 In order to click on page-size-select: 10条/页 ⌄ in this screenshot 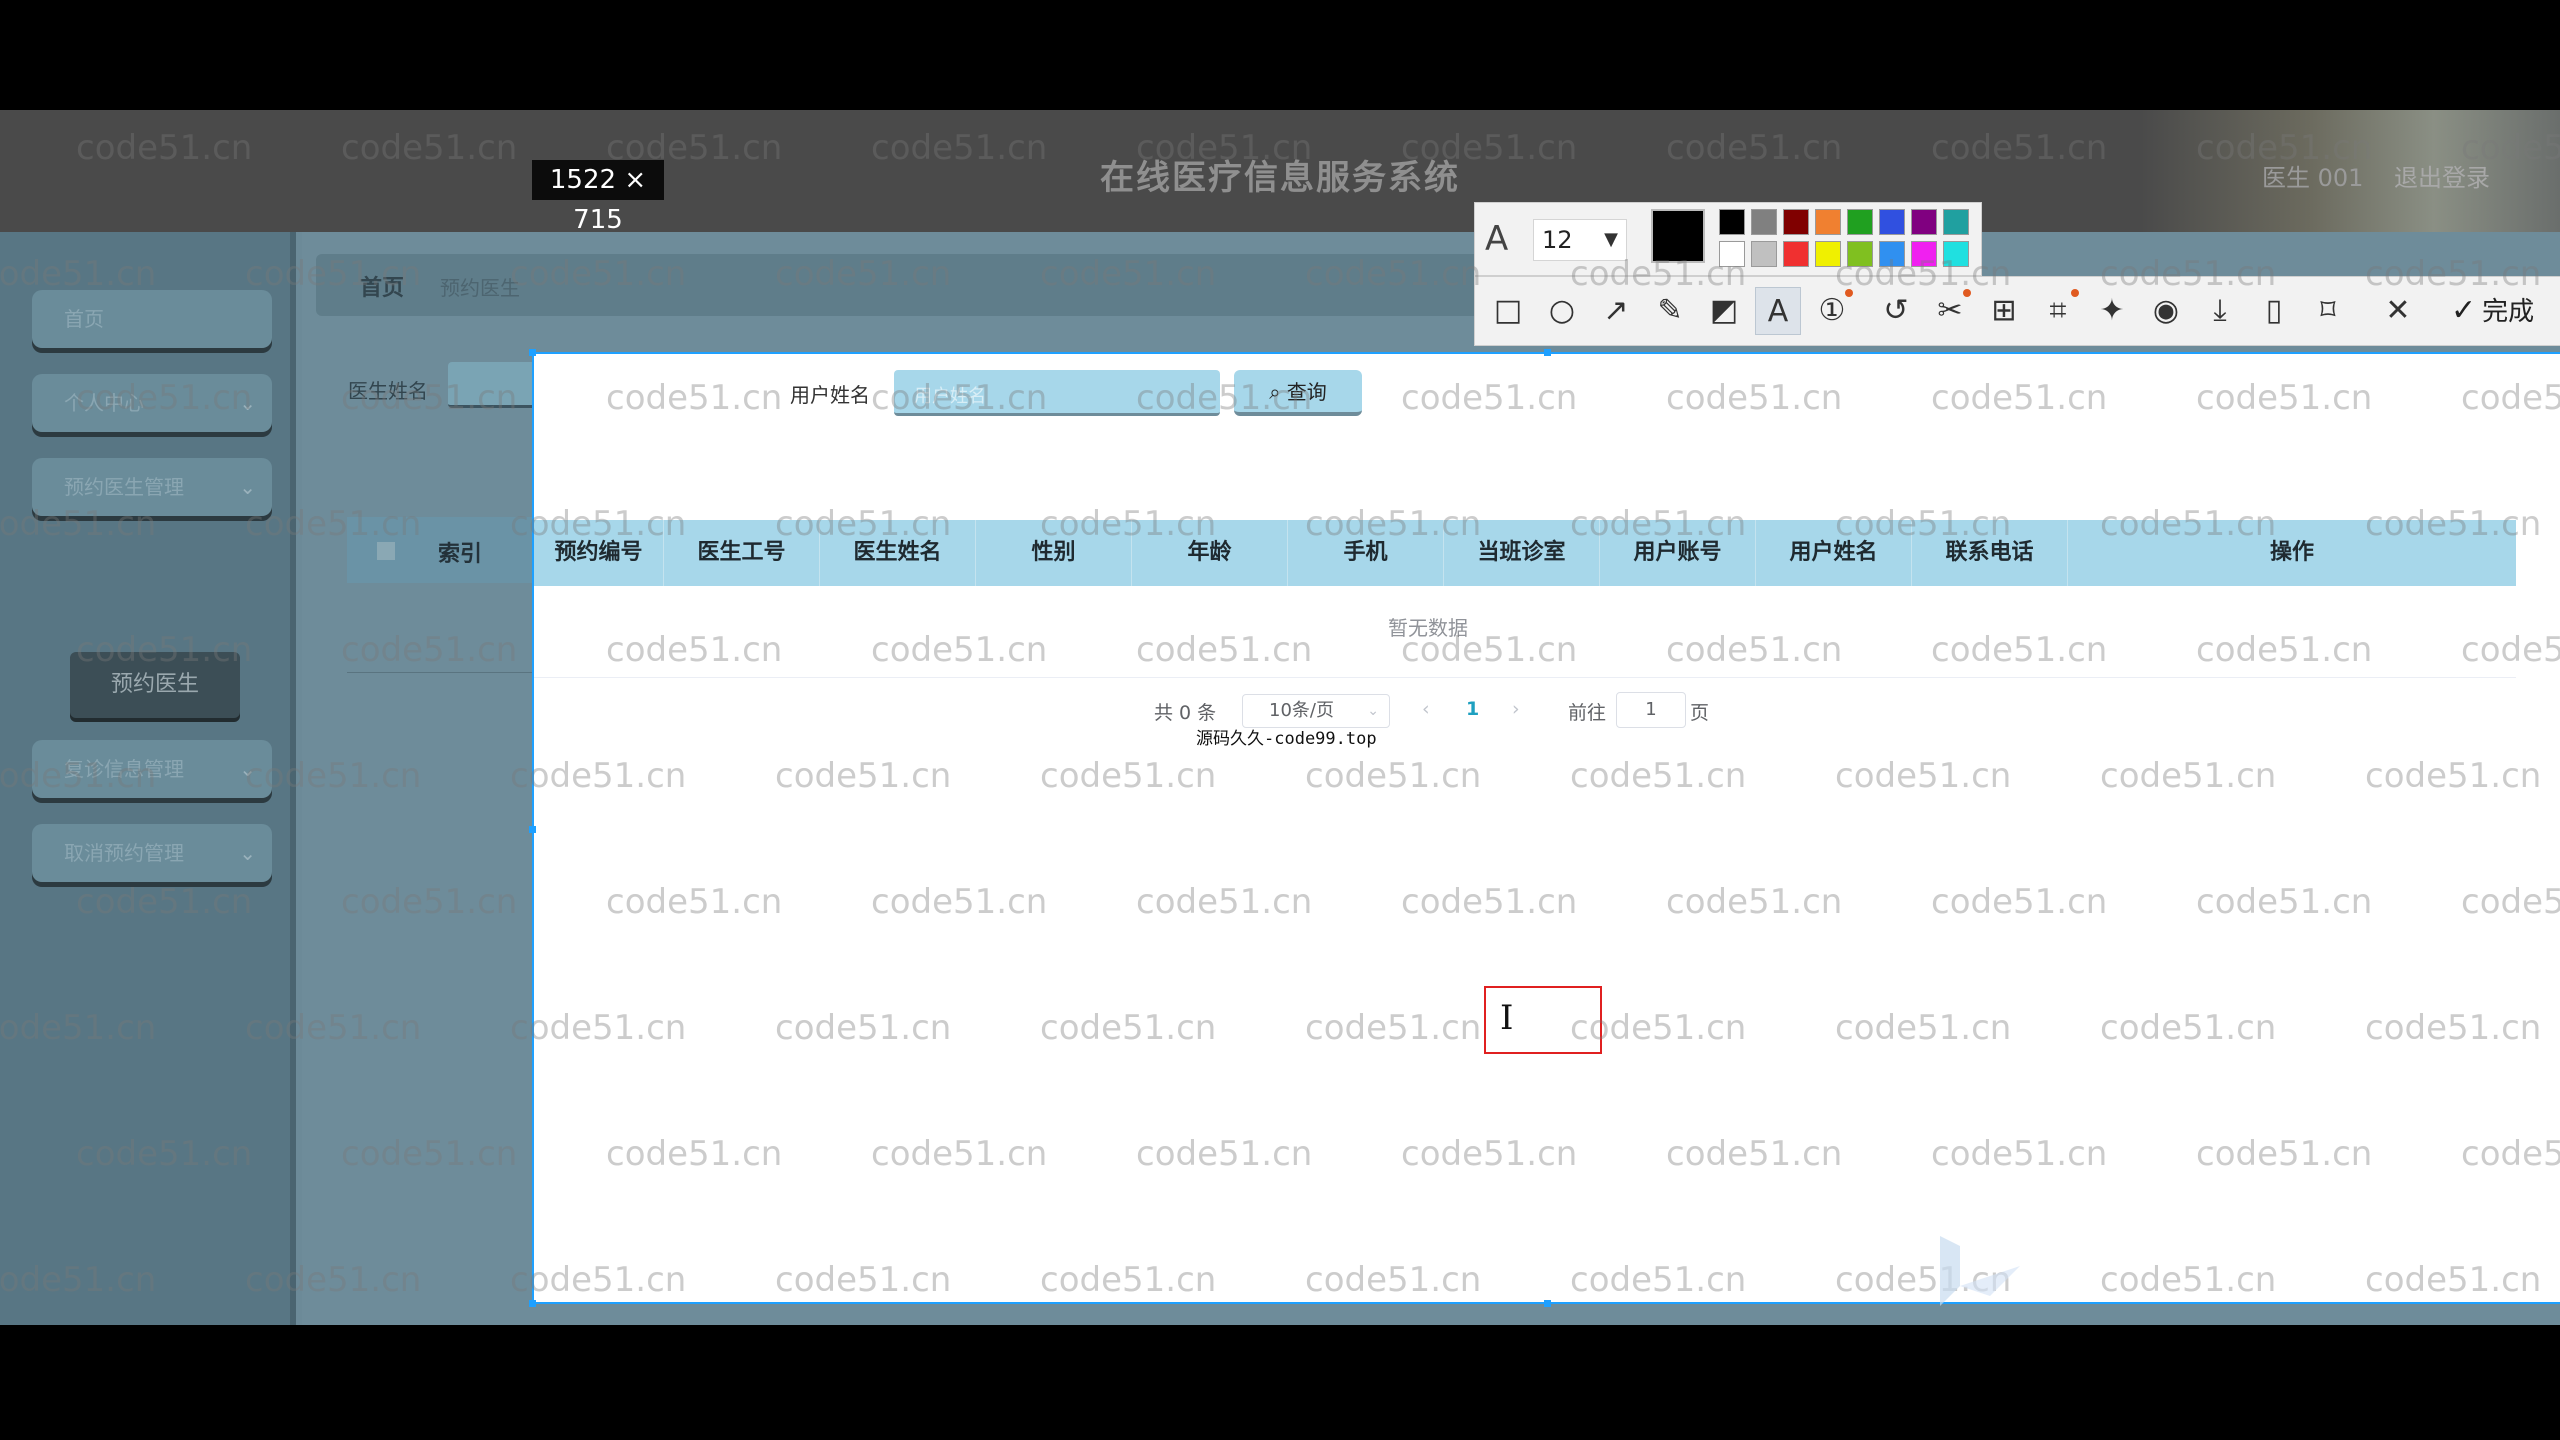, I will do `click(1316, 711)`.